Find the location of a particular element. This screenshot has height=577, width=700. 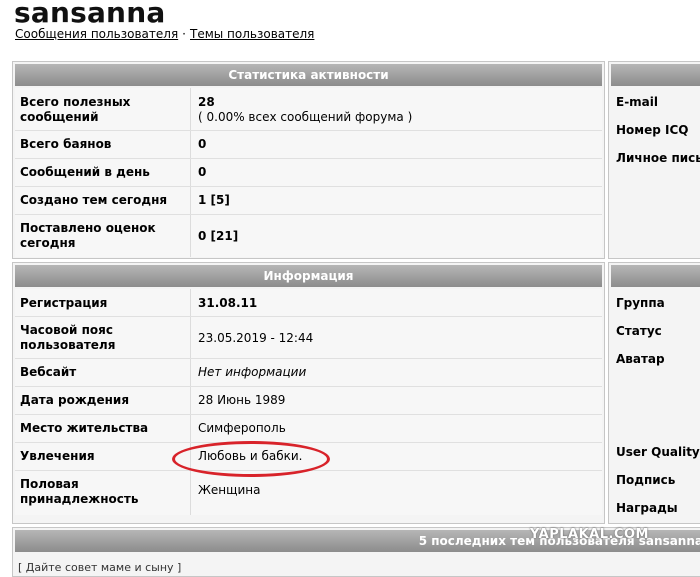

status-label: Статус is located at coordinates (639, 331).